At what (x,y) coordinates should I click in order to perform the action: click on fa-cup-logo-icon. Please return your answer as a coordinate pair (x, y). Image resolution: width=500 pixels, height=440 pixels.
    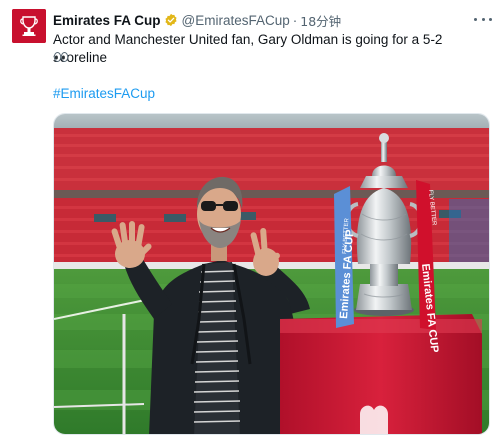
    Looking at the image, I should click on (29, 26).